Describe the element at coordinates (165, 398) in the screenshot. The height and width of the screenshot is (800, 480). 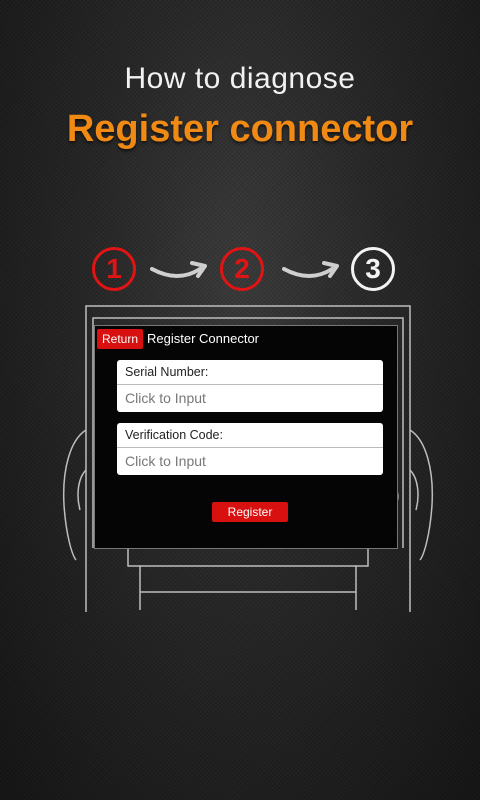
I see `serial-number-input: Click to Input` at that location.